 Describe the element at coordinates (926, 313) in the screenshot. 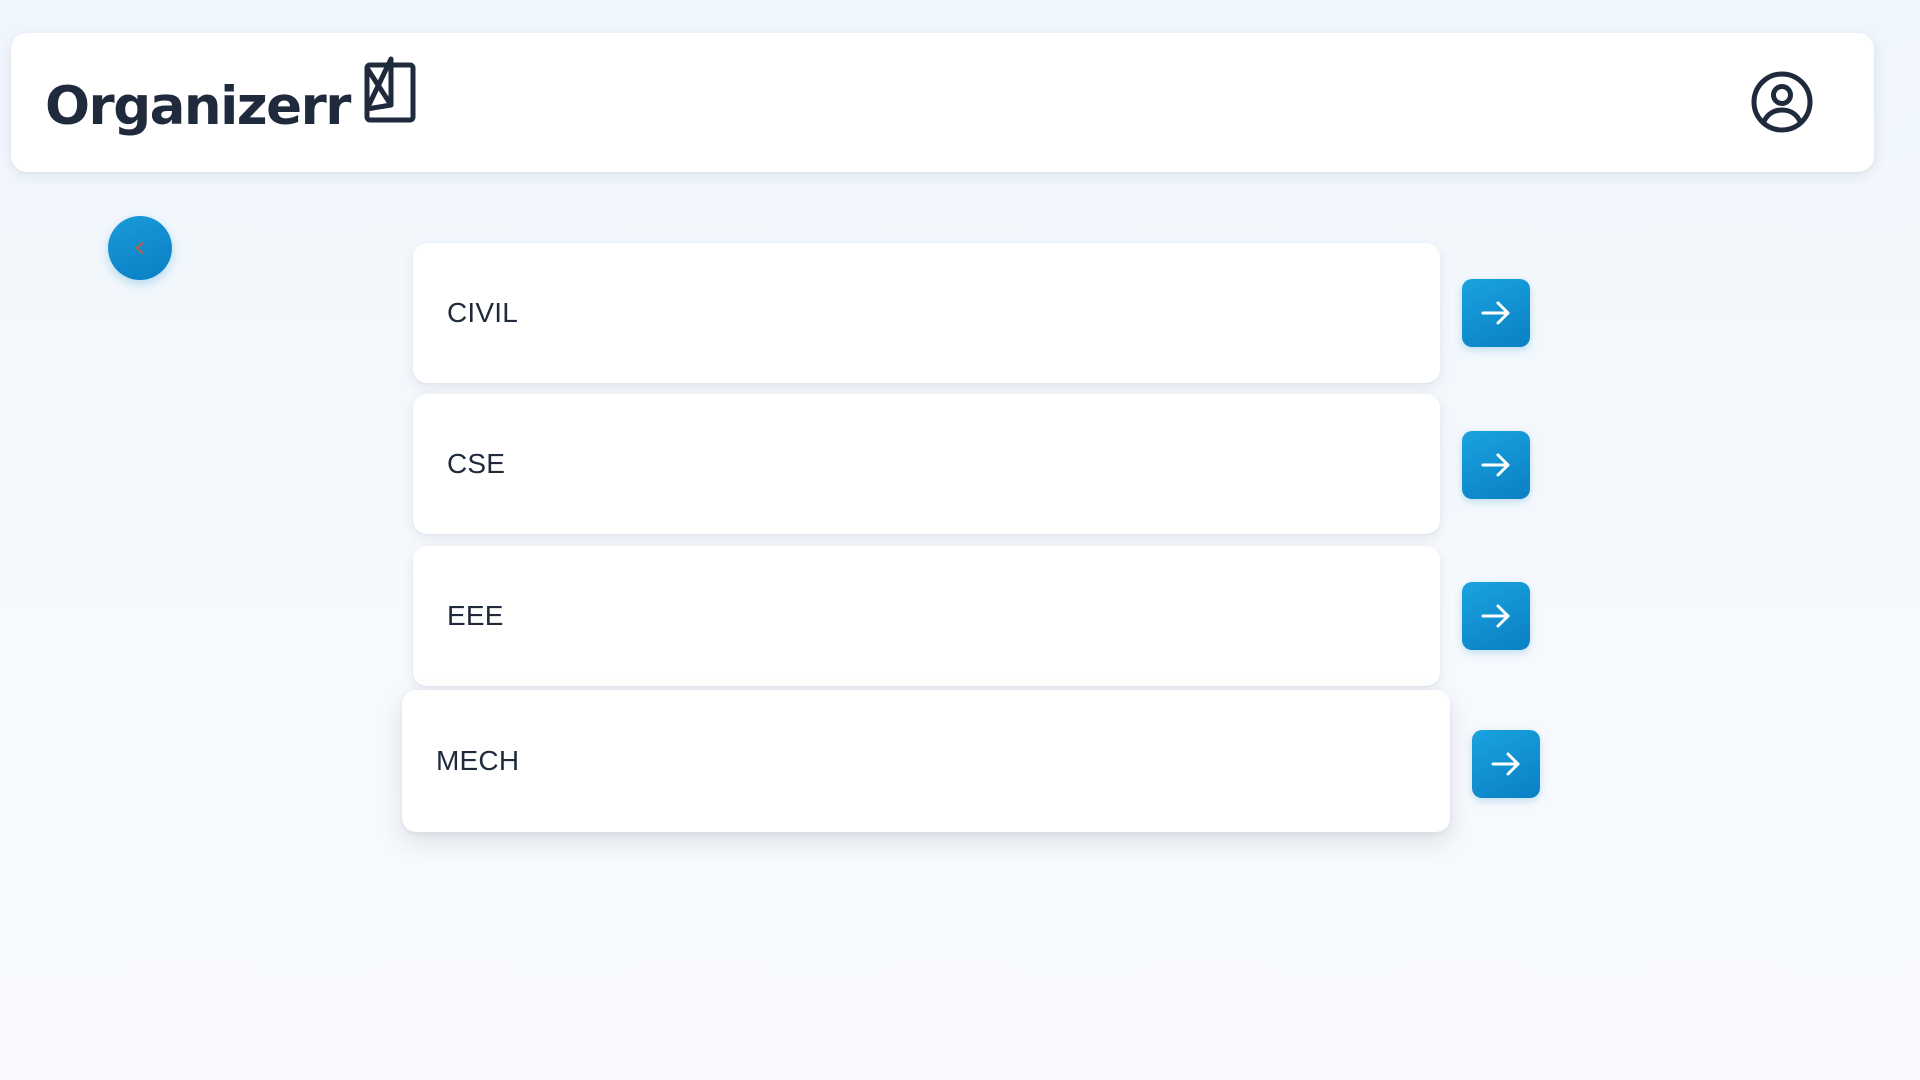

I see `department-row-civil: CIVIL` at that location.